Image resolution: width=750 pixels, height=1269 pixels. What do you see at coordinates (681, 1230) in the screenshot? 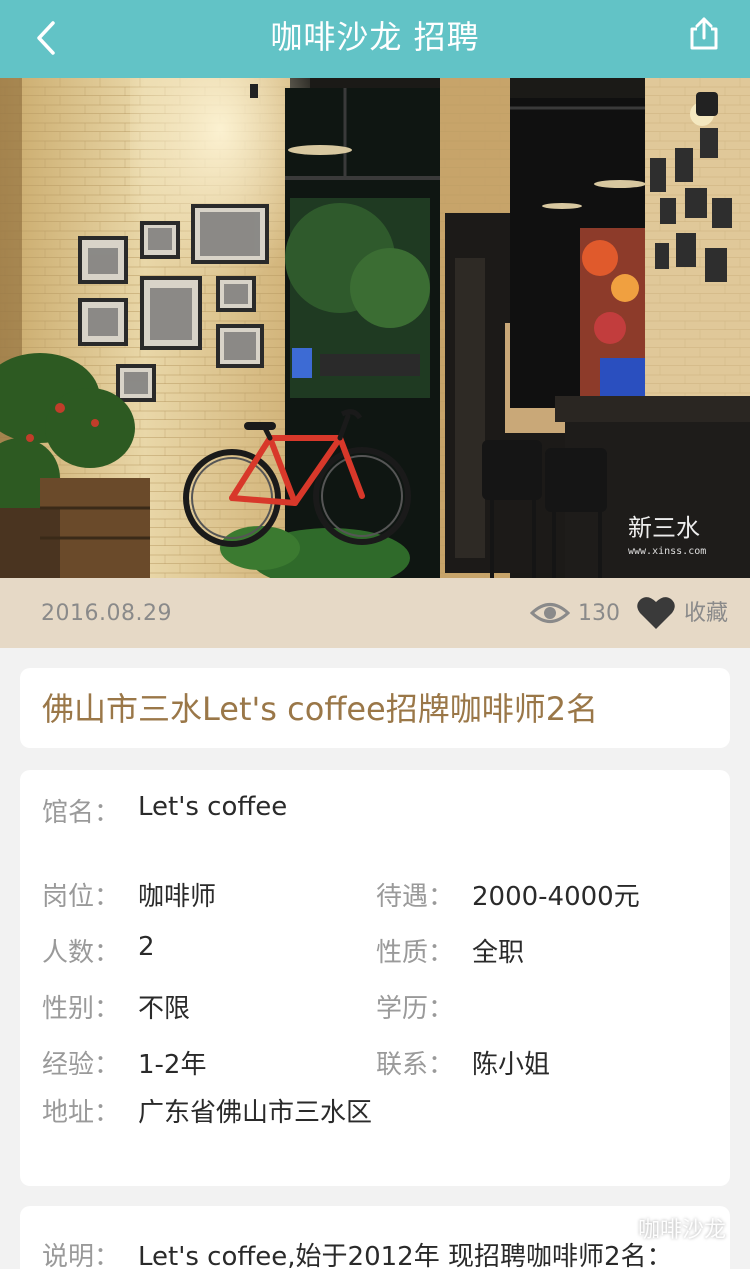
I see `watermark-text: 咖啡沙龙` at bounding box center [681, 1230].